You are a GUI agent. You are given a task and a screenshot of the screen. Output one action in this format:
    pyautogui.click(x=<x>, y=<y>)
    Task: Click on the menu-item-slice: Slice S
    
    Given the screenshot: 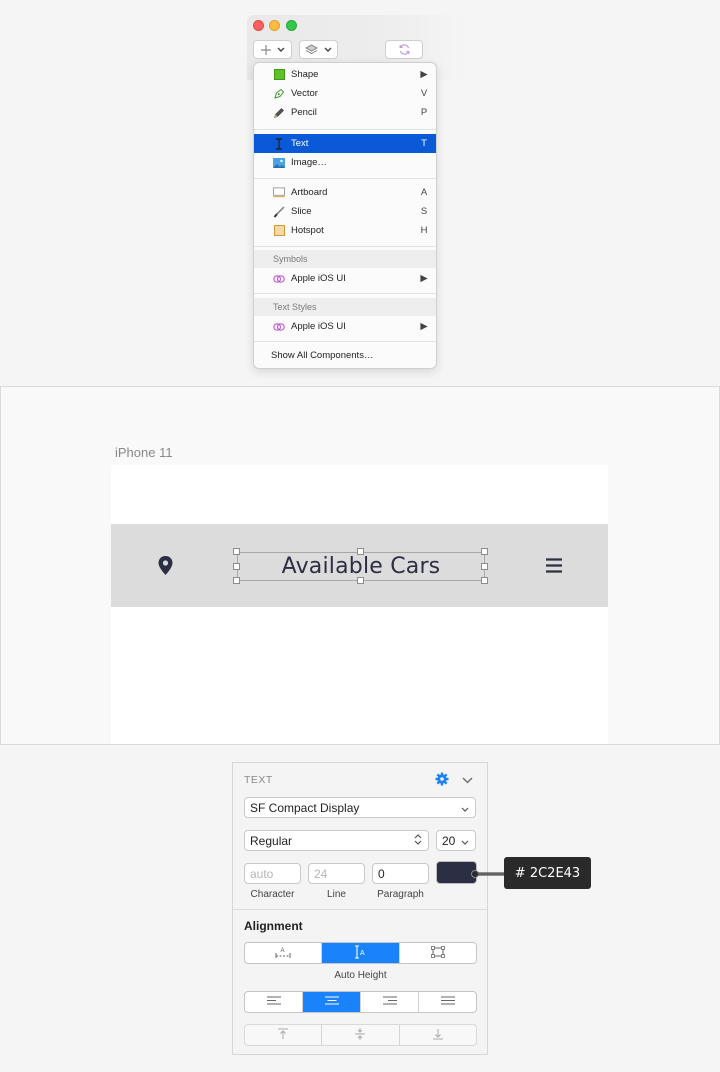 What is the action you would take?
    pyautogui.click(x=345, y=211)
    